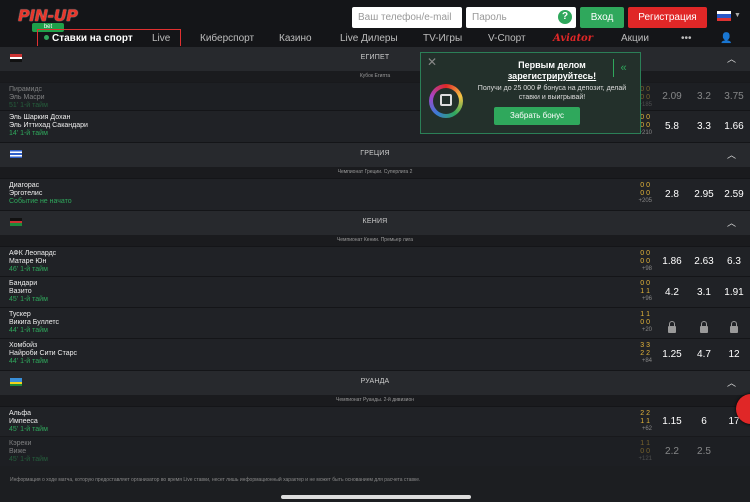 The height and width of the screenshot is (502, 750). Describe the element at coordinates (48, 125) in the screenshot. I see `team-away: Эль Иттихад Сакандари` at that location.